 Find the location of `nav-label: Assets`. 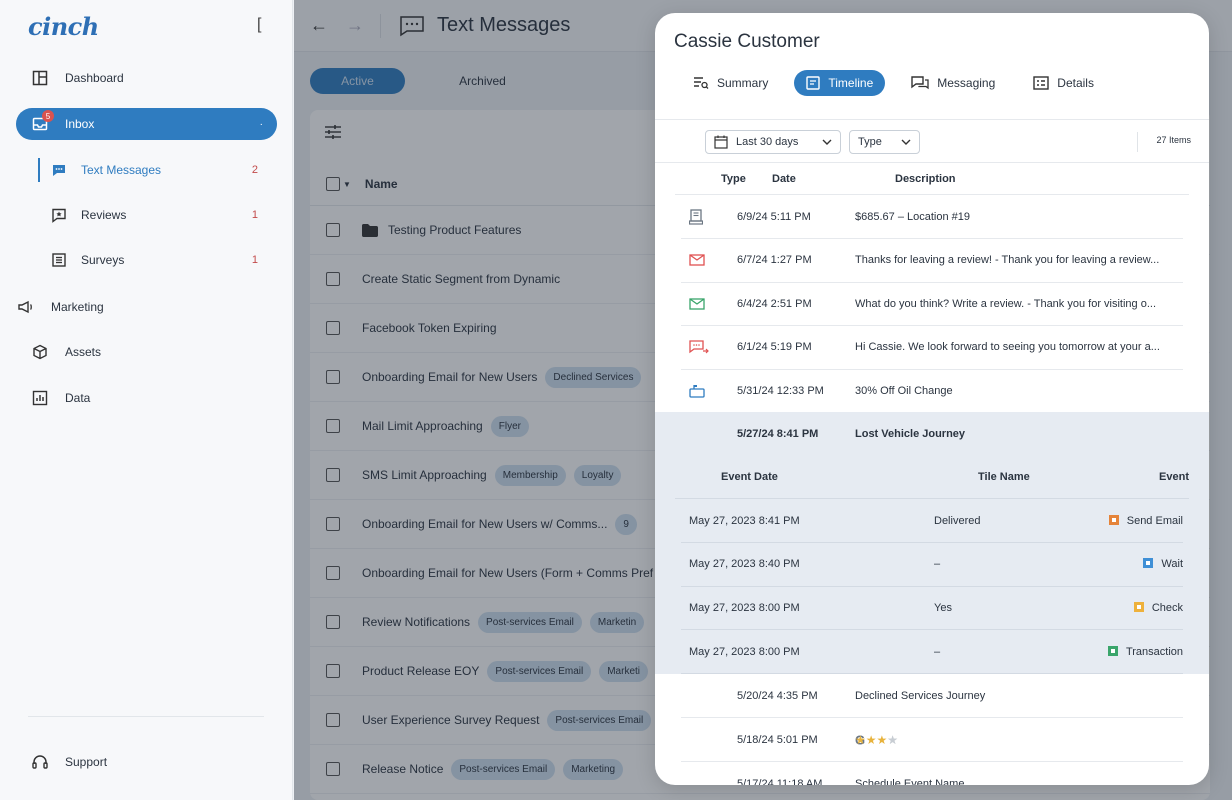

nav-label: Assets is located at coordinates (83, 352).